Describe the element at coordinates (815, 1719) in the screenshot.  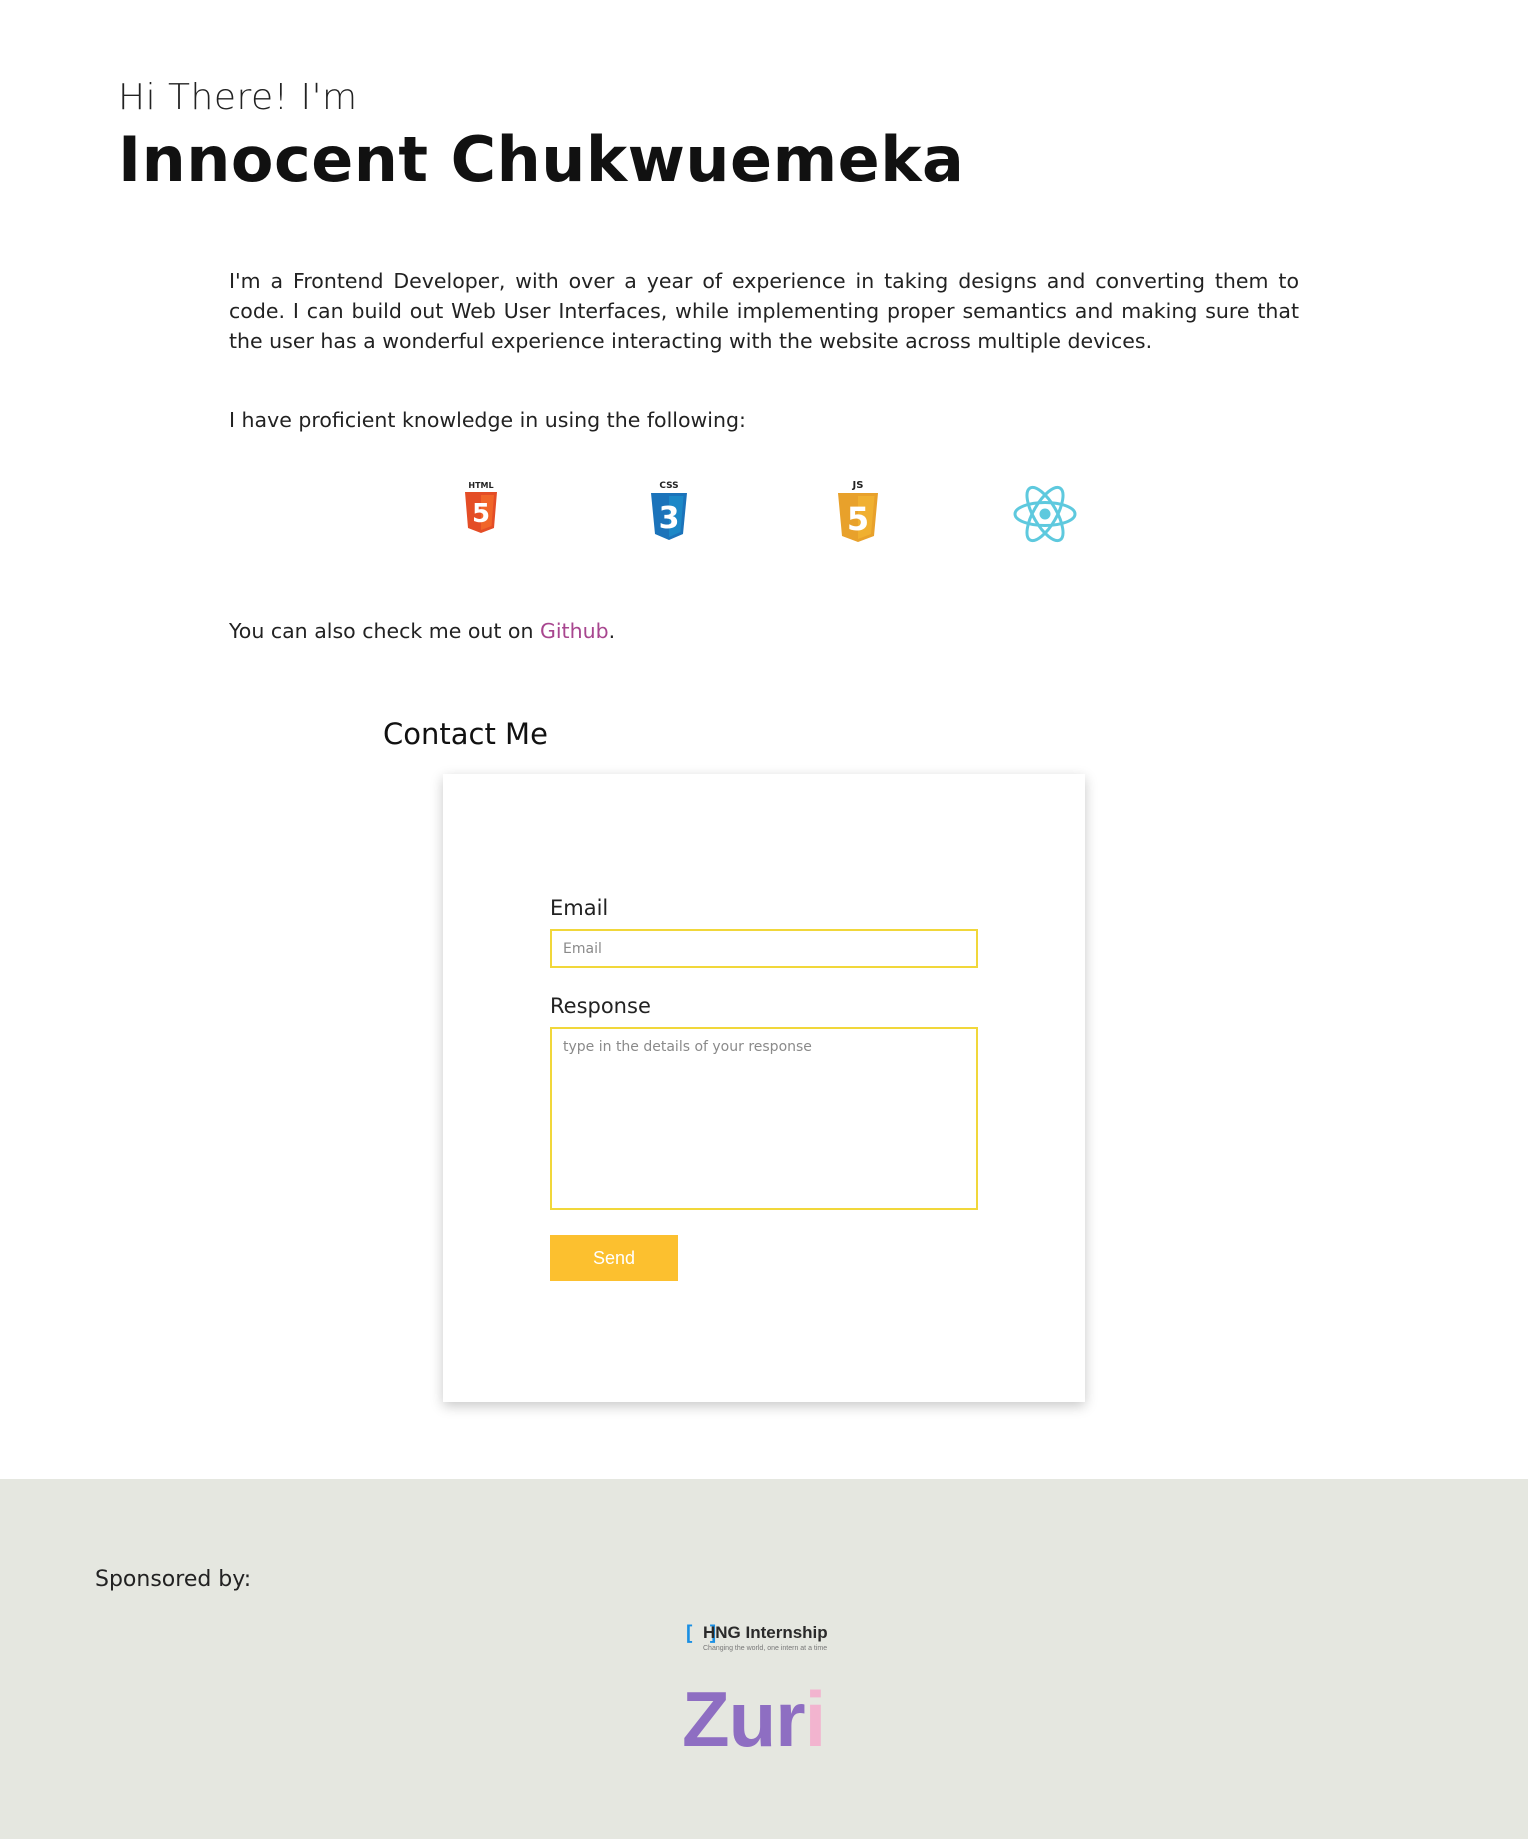
I see `zuri-logo-i: i` at that location.